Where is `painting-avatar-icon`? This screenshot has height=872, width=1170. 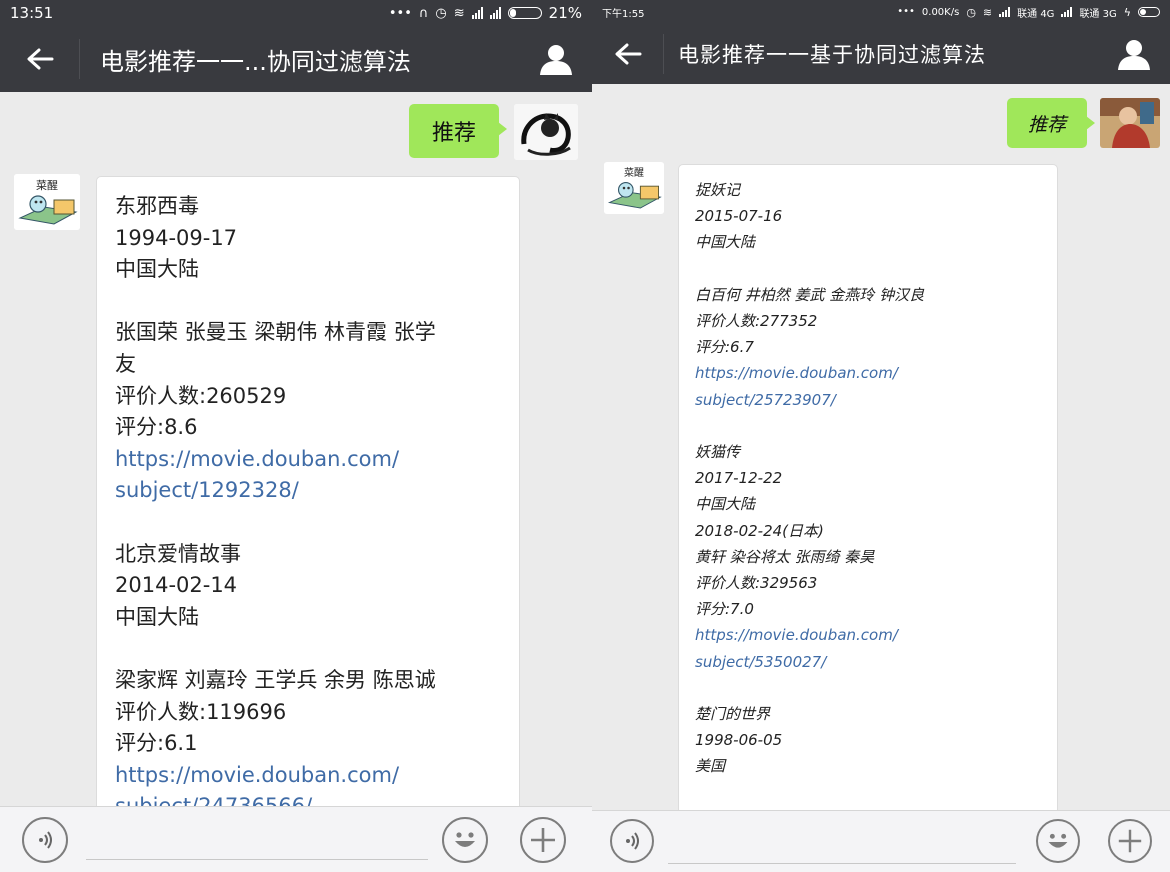
painting-avatar-icon is located at coordinates (1130, 123).